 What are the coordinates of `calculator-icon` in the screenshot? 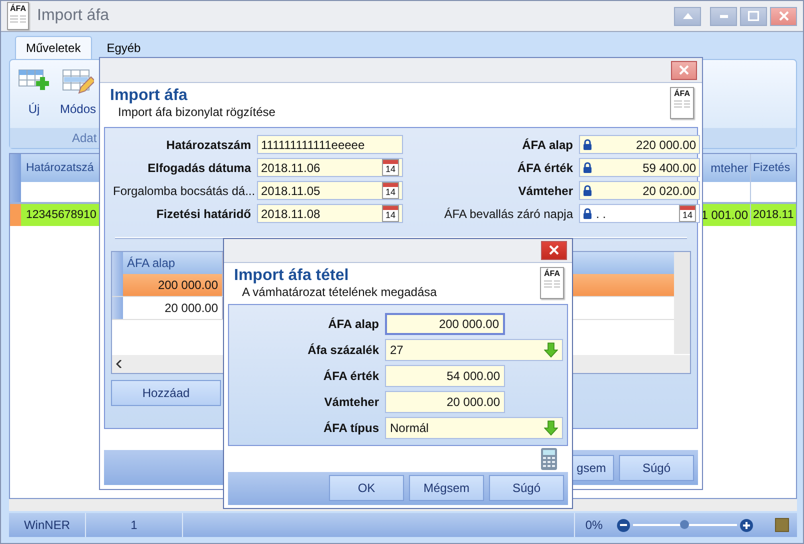 It's located at (549, 459).